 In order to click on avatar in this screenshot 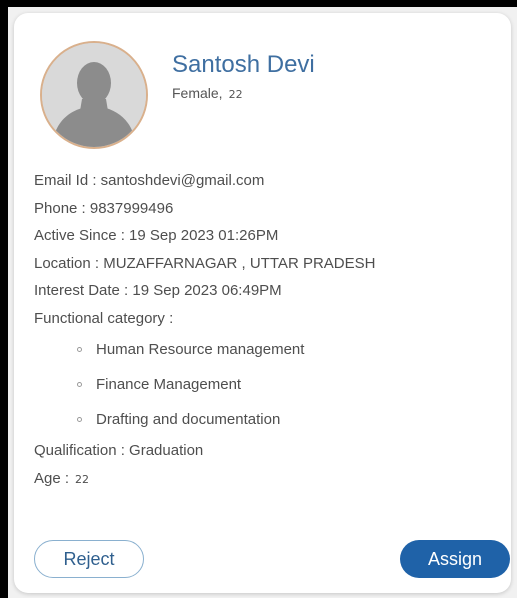, I will do `click(94, 95)`.